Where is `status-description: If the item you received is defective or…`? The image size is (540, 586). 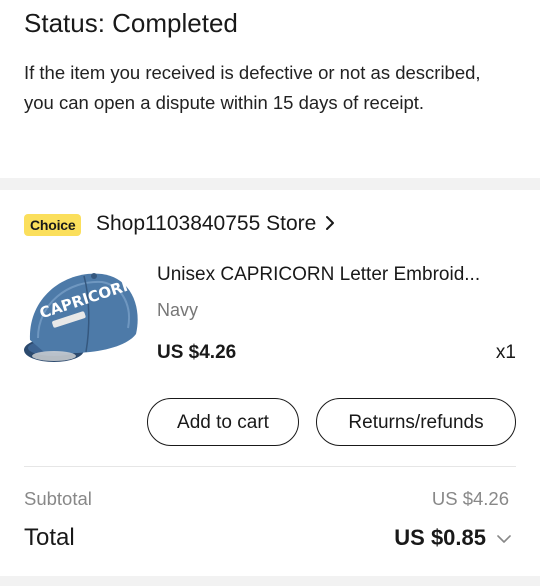
status-description: If the item you received is defective or… is located at coordinates (252, 87).